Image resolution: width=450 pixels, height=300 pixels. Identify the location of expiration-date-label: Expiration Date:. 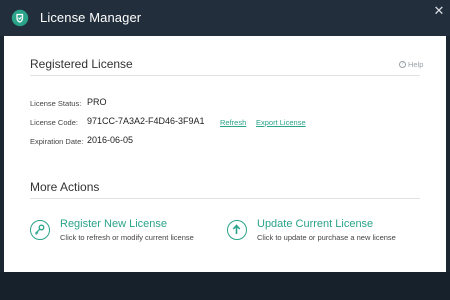
(57, 141).